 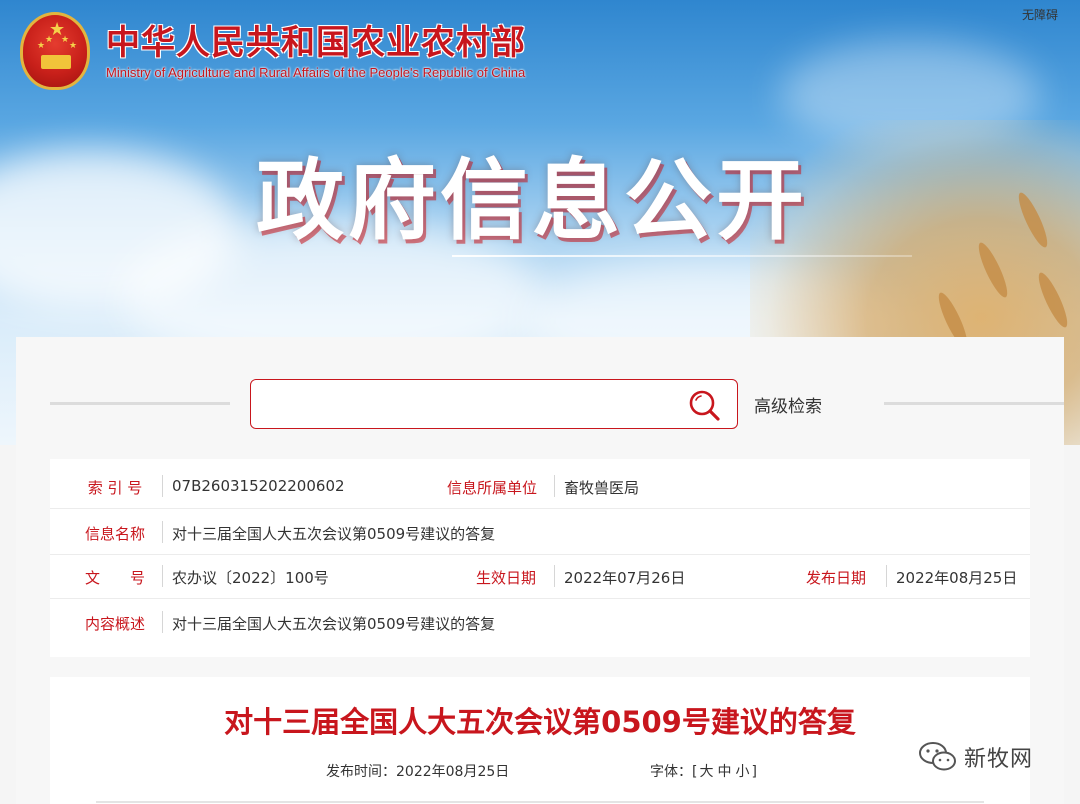 What do you see at coordinates (957, 578) in the screenshot?
I see `publish-date-value: 2022年08月25日` at bounding box center [957, 578].